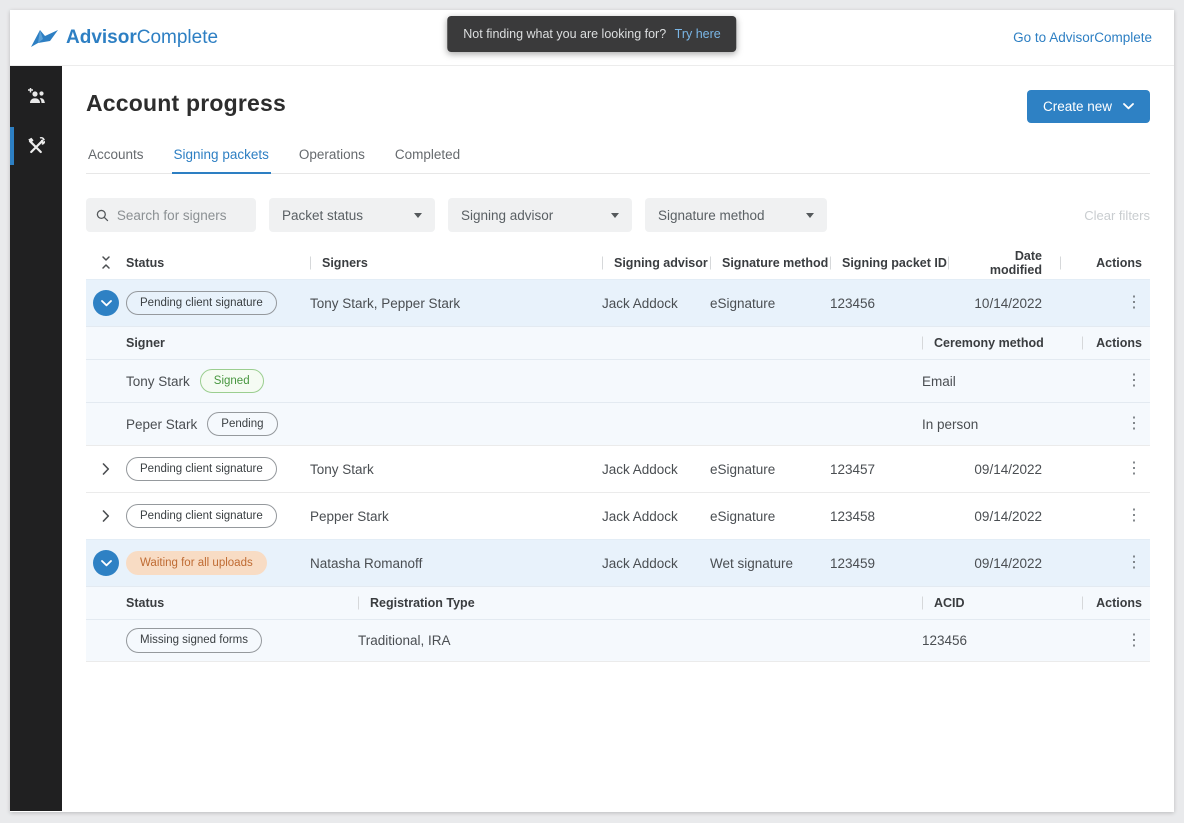 The image size is (1184, 823). I want to click on col-status: Status, so click(218, 263).